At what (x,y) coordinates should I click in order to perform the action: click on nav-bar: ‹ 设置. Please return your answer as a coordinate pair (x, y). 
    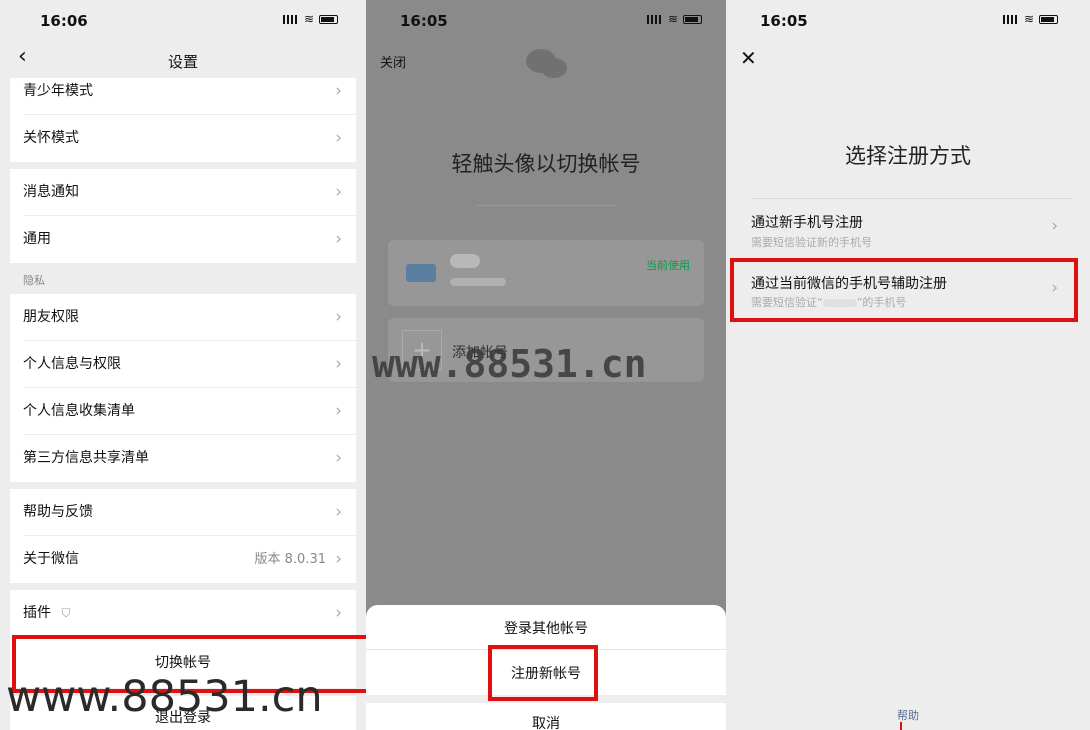
    Looking at the image, I should click on (183, 60).